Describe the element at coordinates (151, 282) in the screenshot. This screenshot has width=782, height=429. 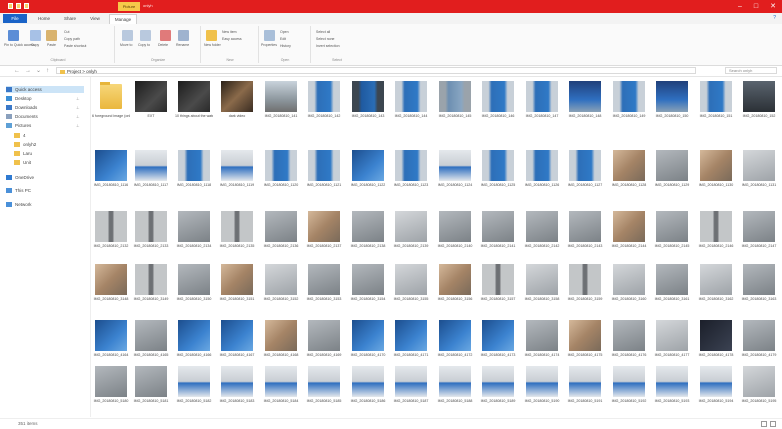
I see `file-item: IMG_20180810_3149` at that location.